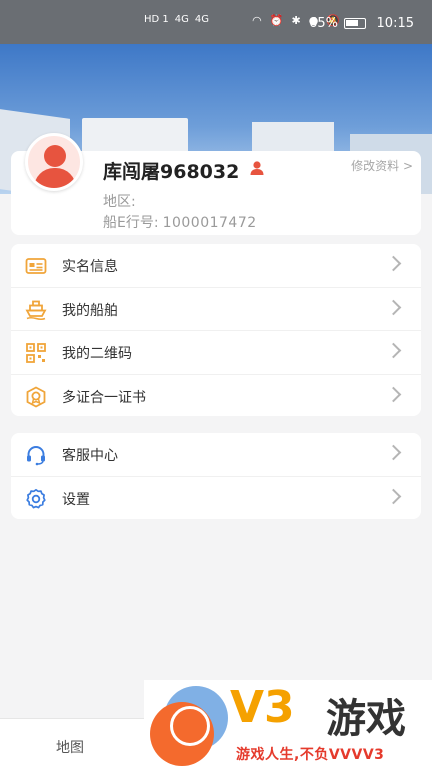 Image resolution: width=432 pixels, height=768 pixels. Describe the element at coordinates (156, 19) in the screenshot. I see `sim1-badge: HD 1` at that location.